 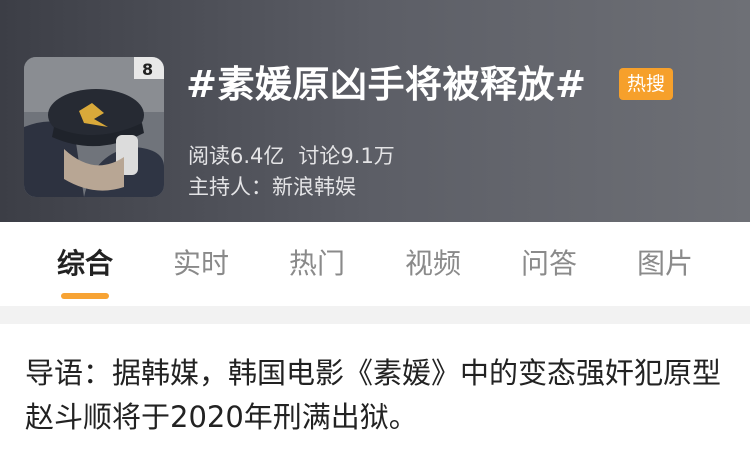 I want to click on read-count: 阅读6.4亿, so click(x=236, y=156).